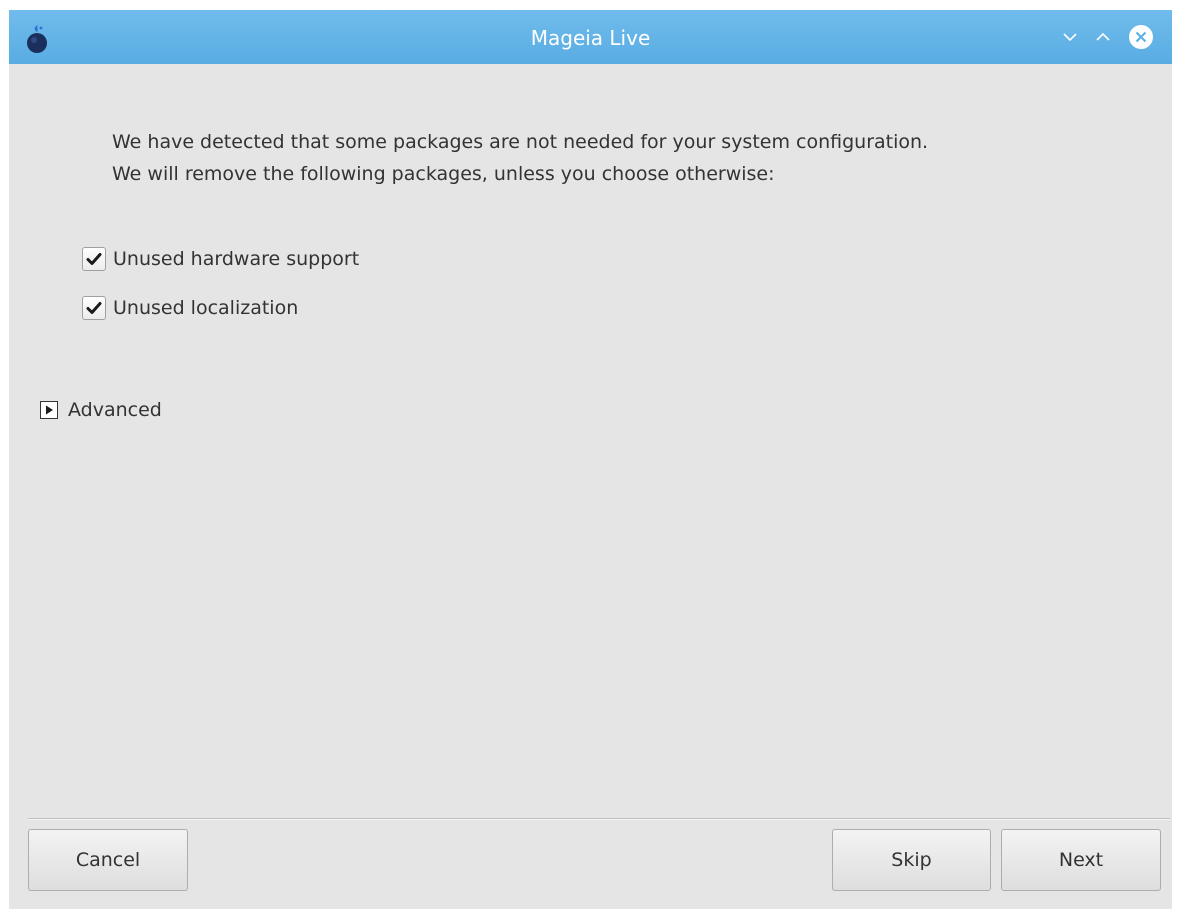 Image resolution: width=1181 pixels, height=909 pixels. I want to click on window-title: Mageia Live, so click(590, 38).